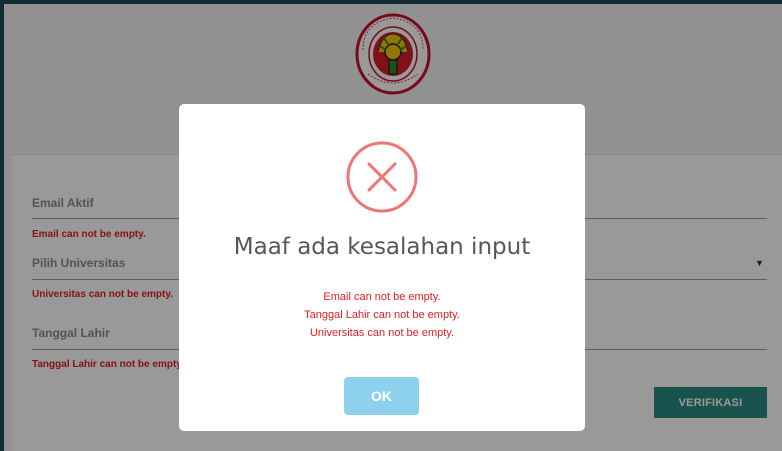  What do you see at coordinates (382, 177) in the screenshot?
I see `error-x-icon` at bounding box center [382, 177].